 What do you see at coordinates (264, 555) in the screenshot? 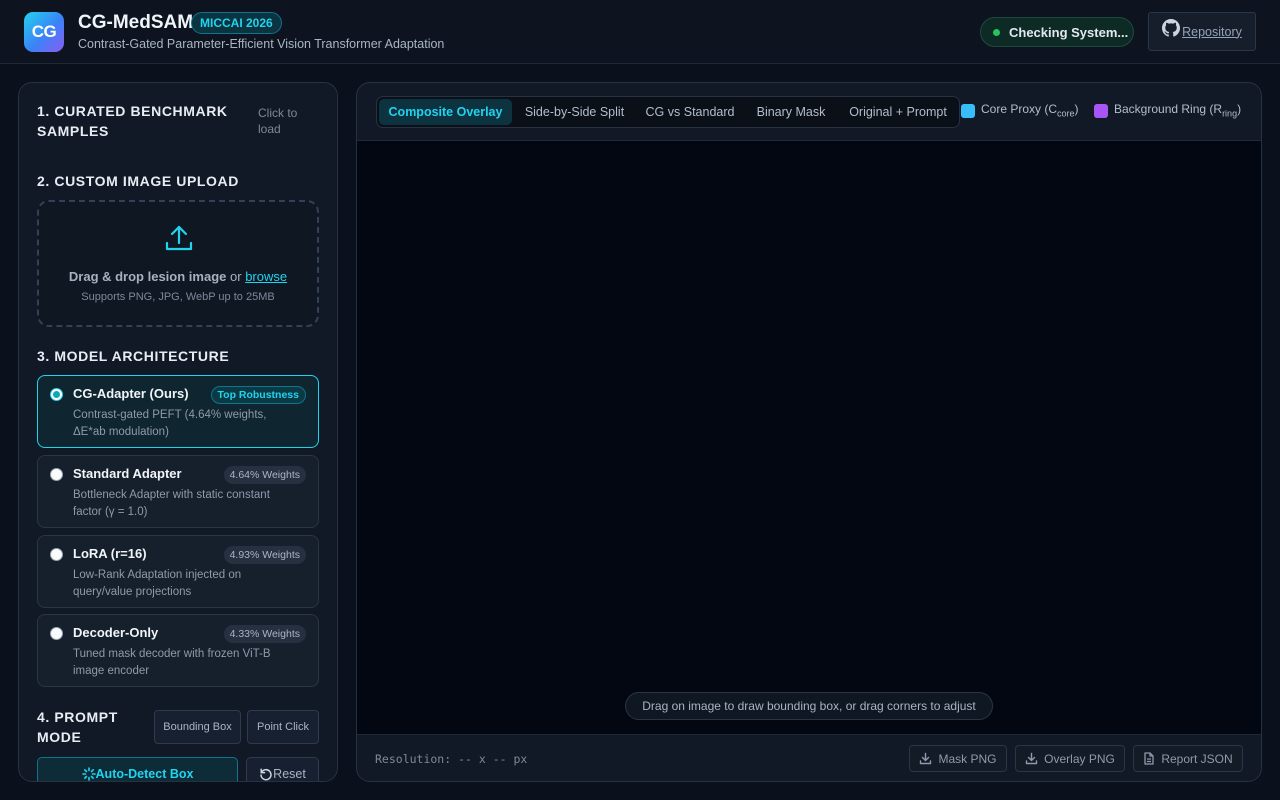
I see `model-tag-badge: 4.93% Weights` at bounding box center [264, 555].